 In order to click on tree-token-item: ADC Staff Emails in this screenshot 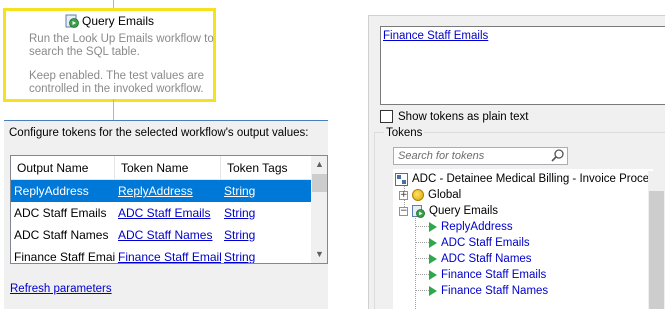, I will do `click(479, 243)`.